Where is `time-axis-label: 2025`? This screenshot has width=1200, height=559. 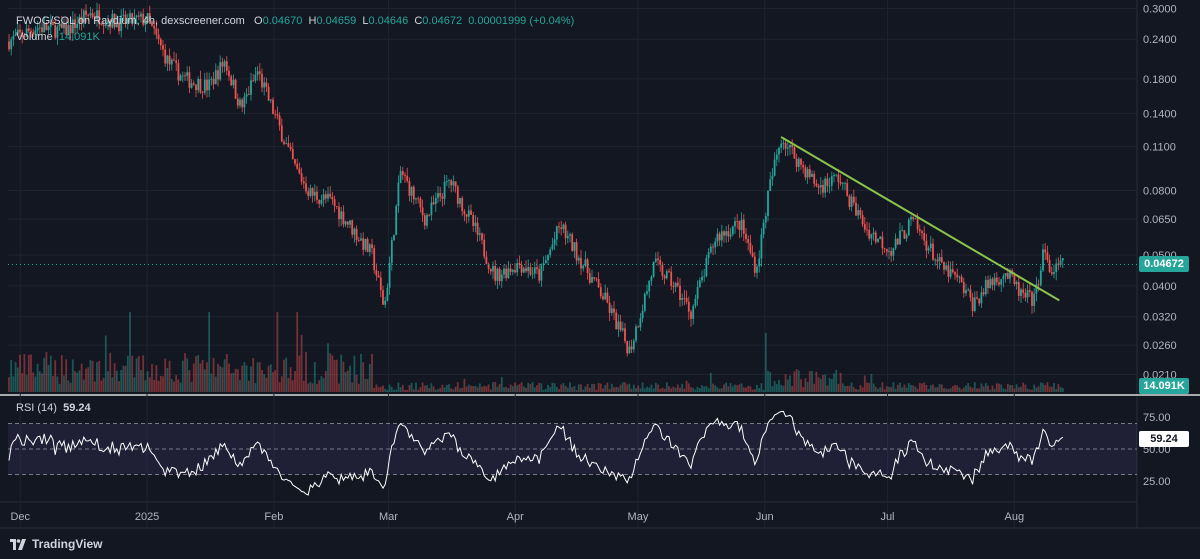 time-axis-label: 2025 is located at coordinates (147, 517).